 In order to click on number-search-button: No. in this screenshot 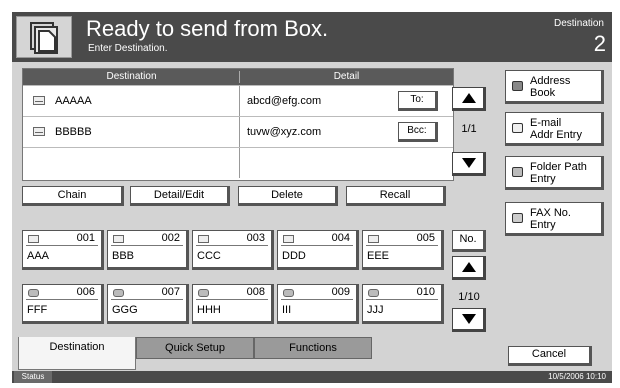, I will do `click(469, 241)`.